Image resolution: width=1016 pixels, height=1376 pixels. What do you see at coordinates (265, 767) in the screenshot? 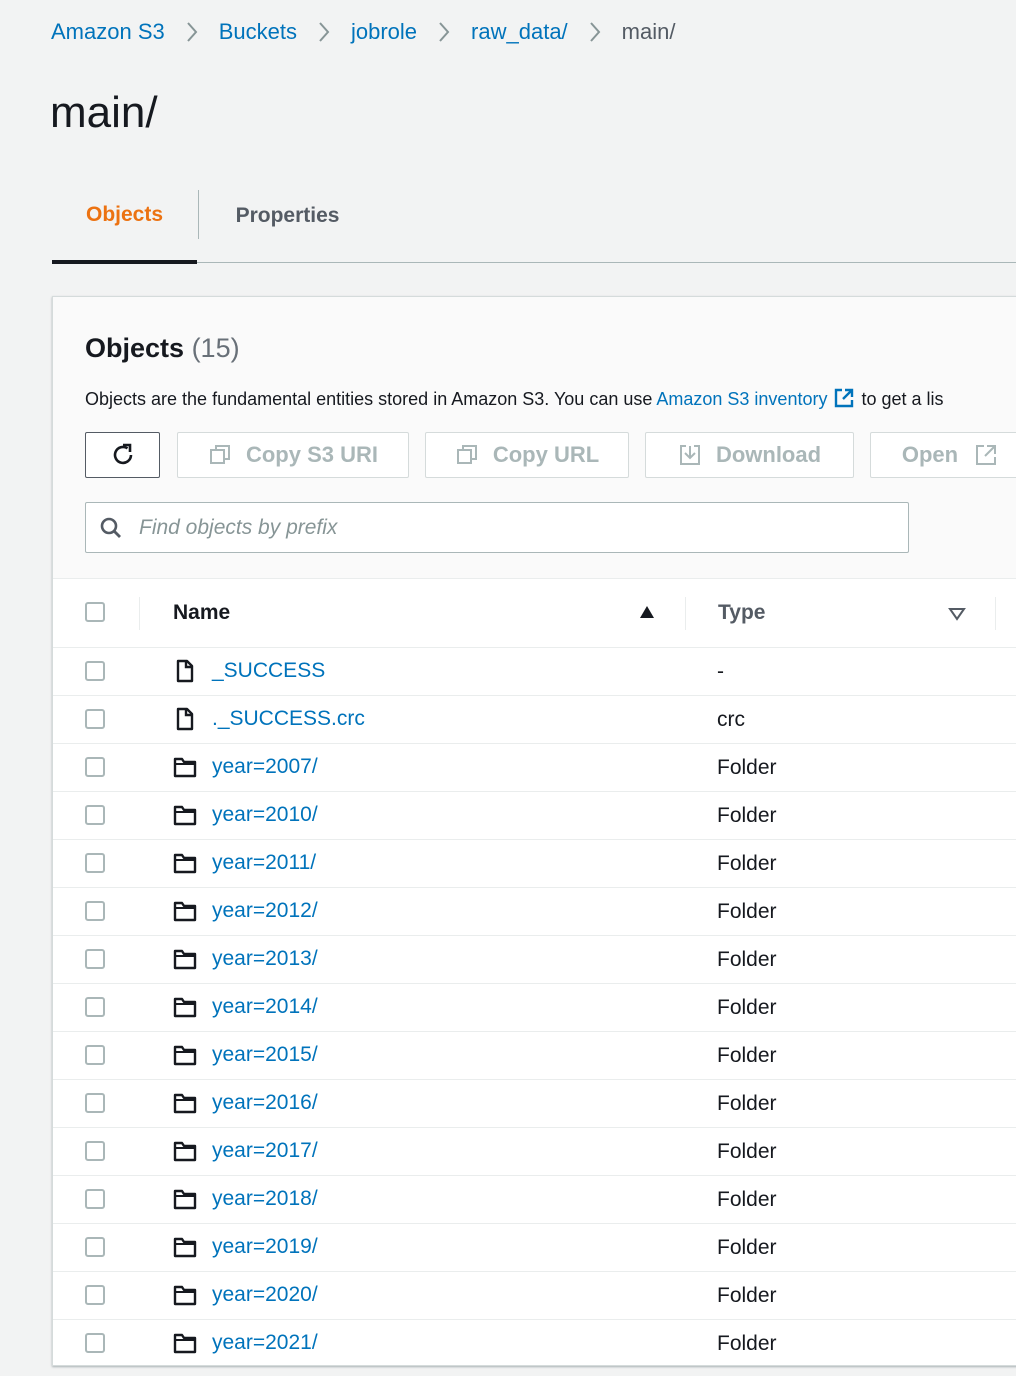
I see `object-name-link: year=2007/` at bounding box center [265, 767].